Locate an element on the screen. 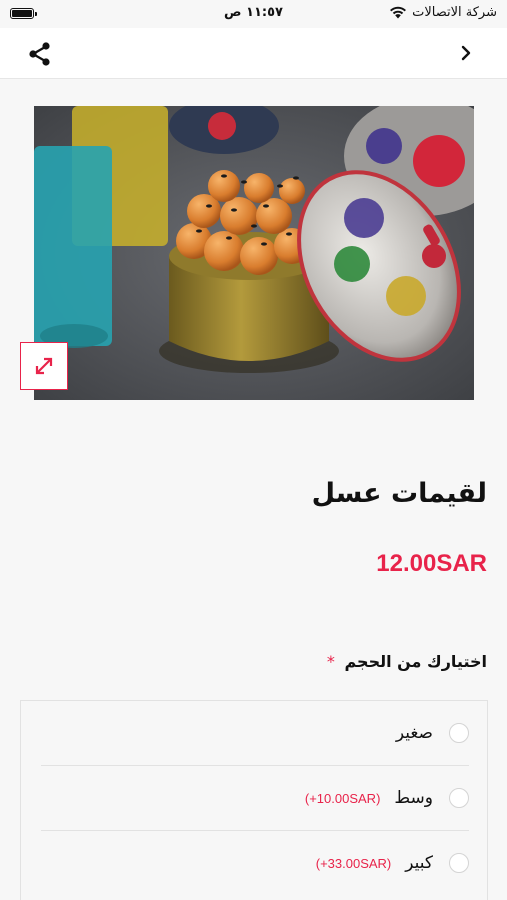 Image resolution: width=507 pixels, height=900 pixels. option-name: كبير is located at coordinates (419, 863).